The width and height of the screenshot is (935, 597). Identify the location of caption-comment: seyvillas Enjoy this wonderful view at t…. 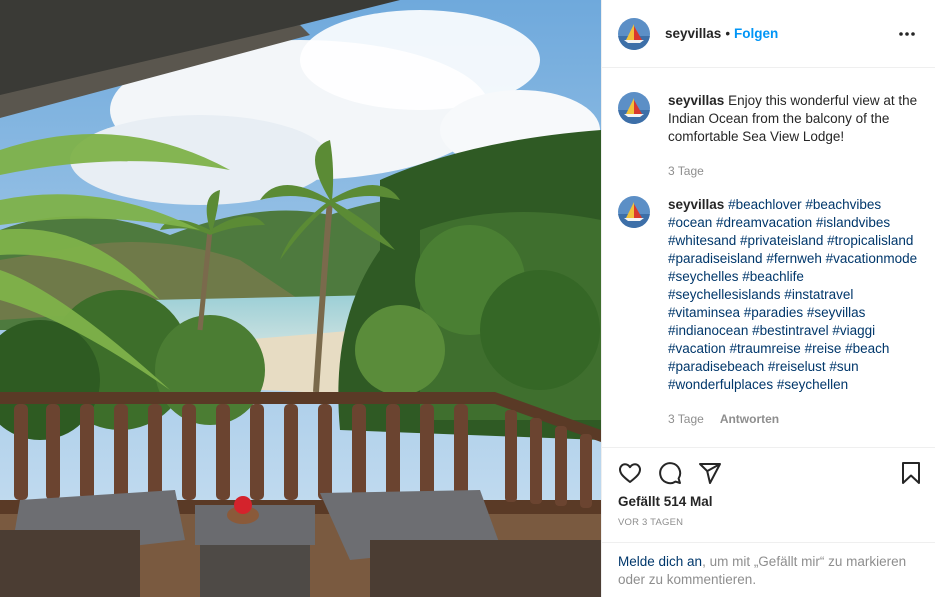
(768, 136).